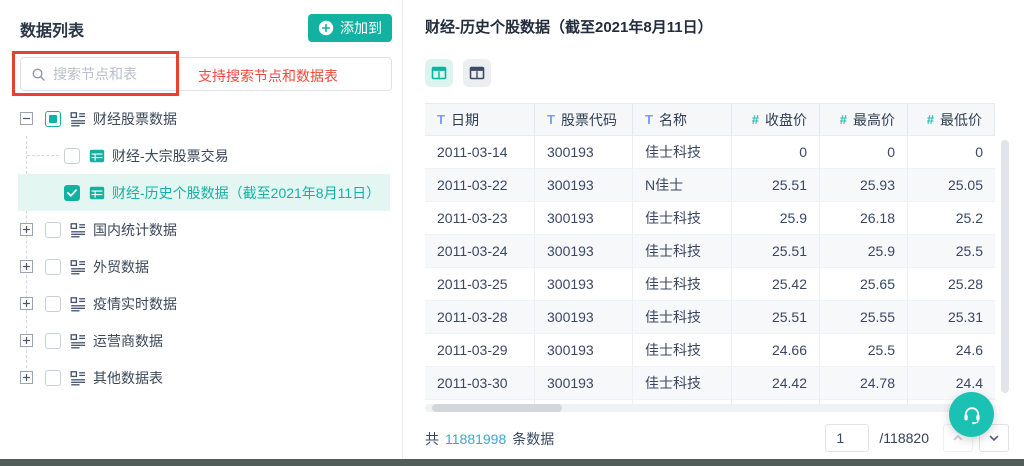  Describe the element at coordinates (439, 73) in the screenshot. I see `table-view-toggle-button` at that location.